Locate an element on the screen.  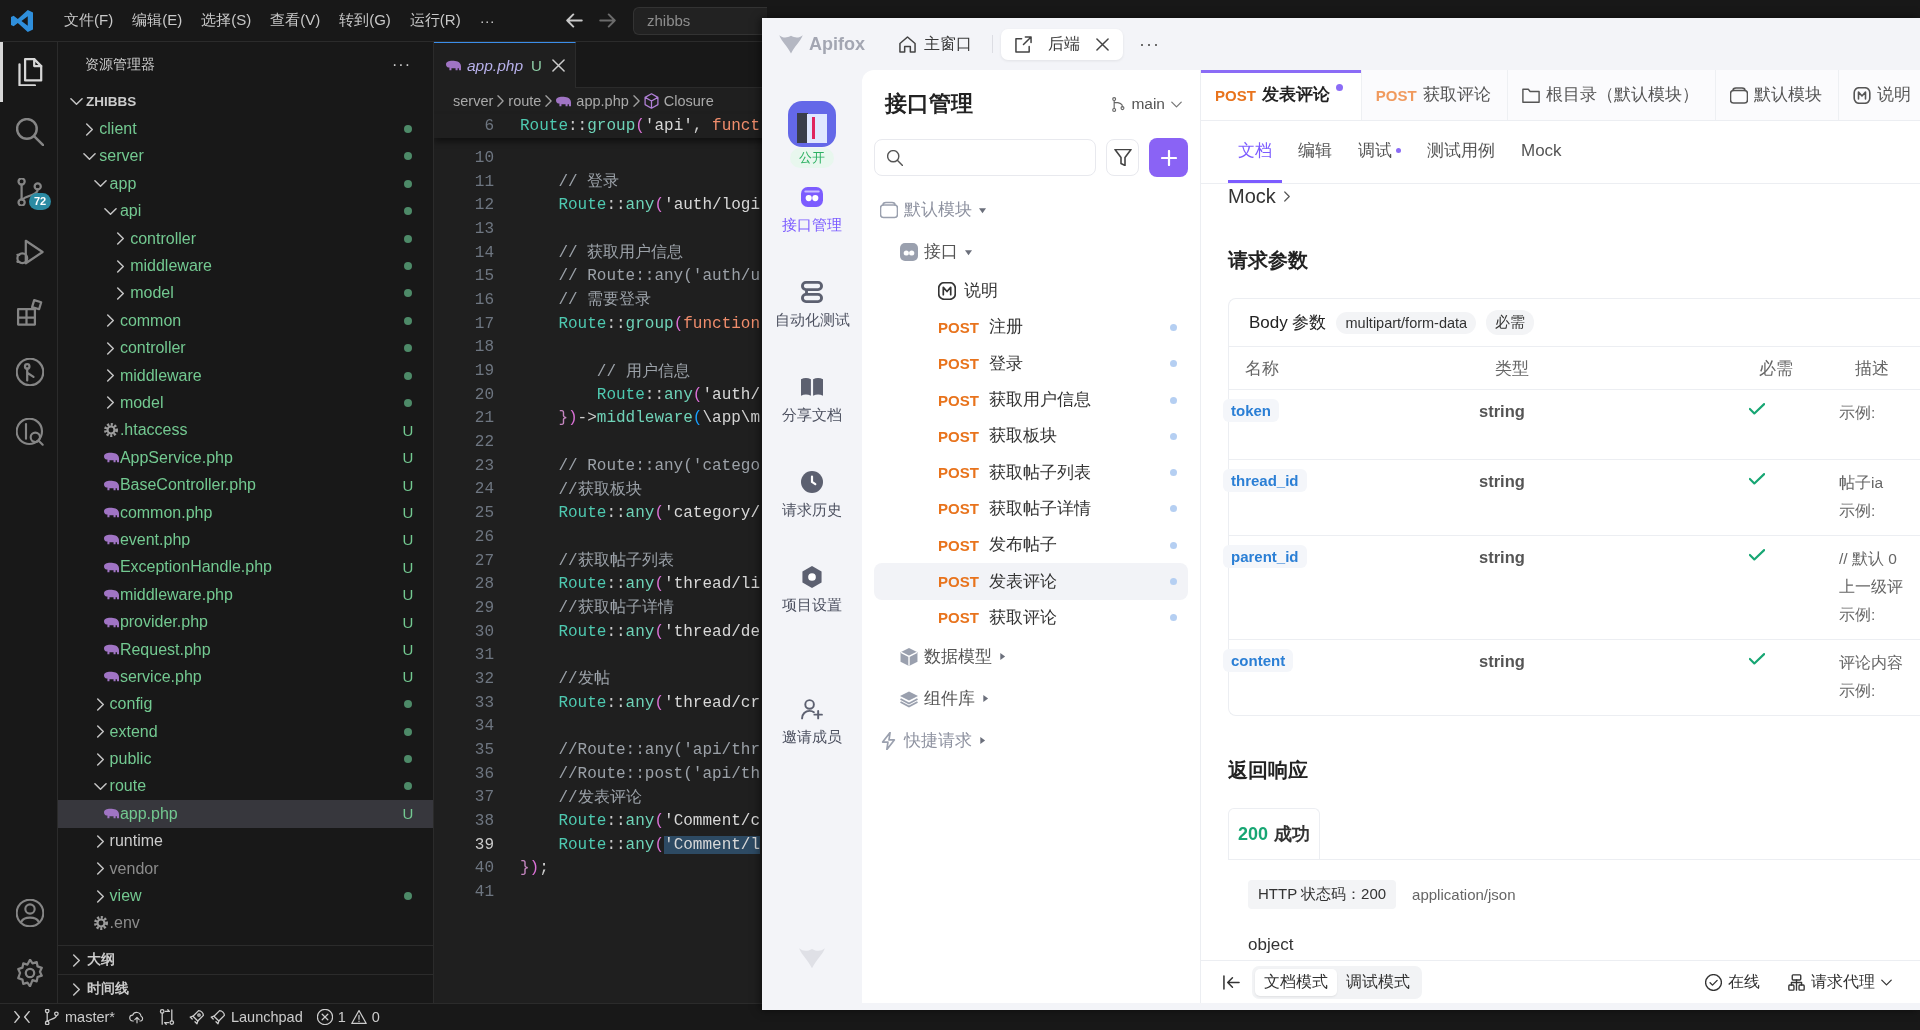
api-tree-item: POST 获取板块 is located at coordinates (1031, 436).